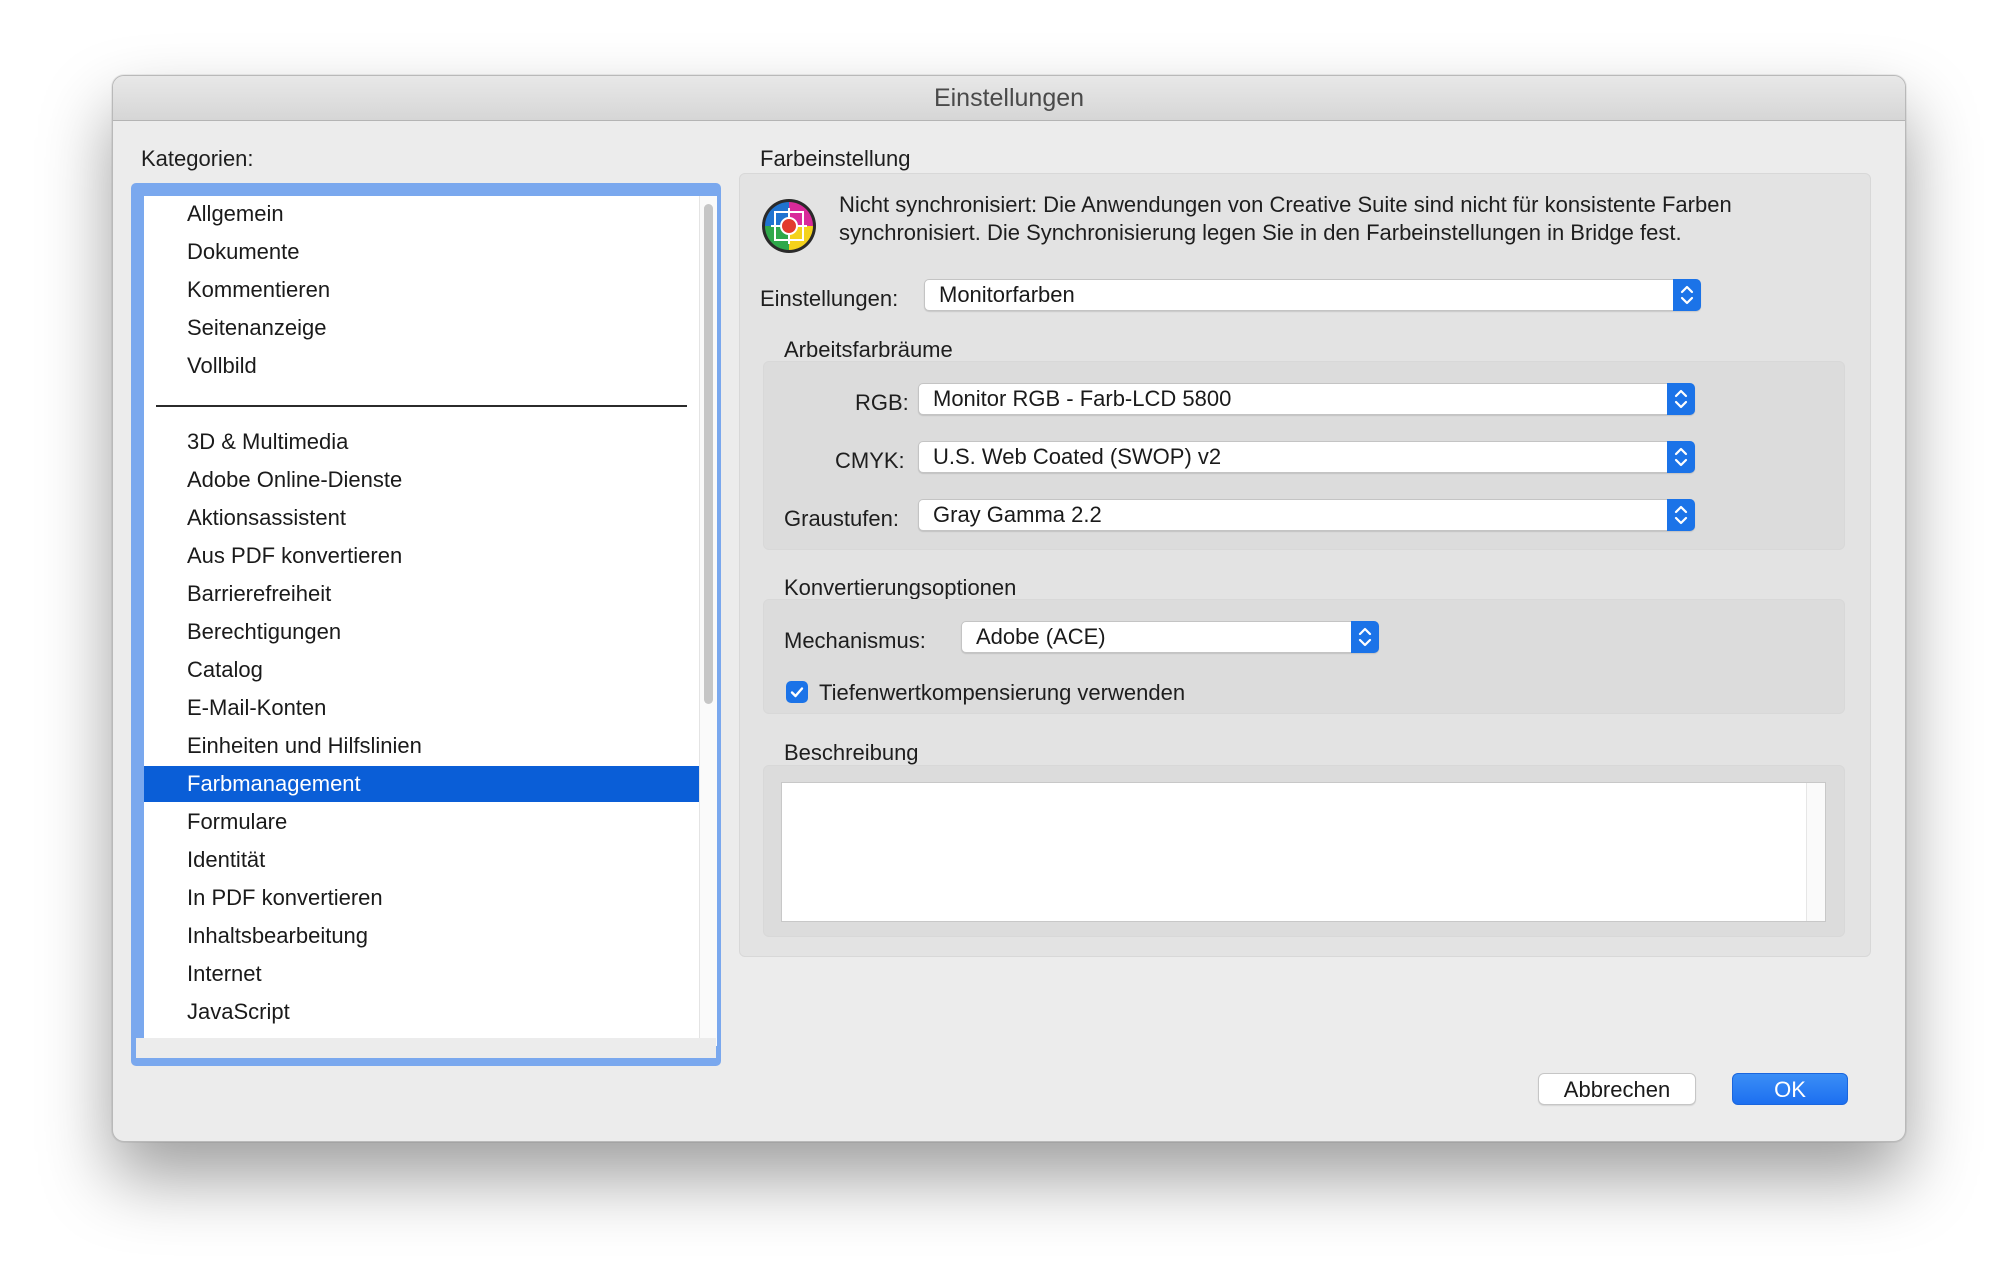 This screenshot has height=1286, width=2010. Describe the element at coordinates (829, 298) in the screenshot. I see `settings-label: Einstellungen:` at that location.